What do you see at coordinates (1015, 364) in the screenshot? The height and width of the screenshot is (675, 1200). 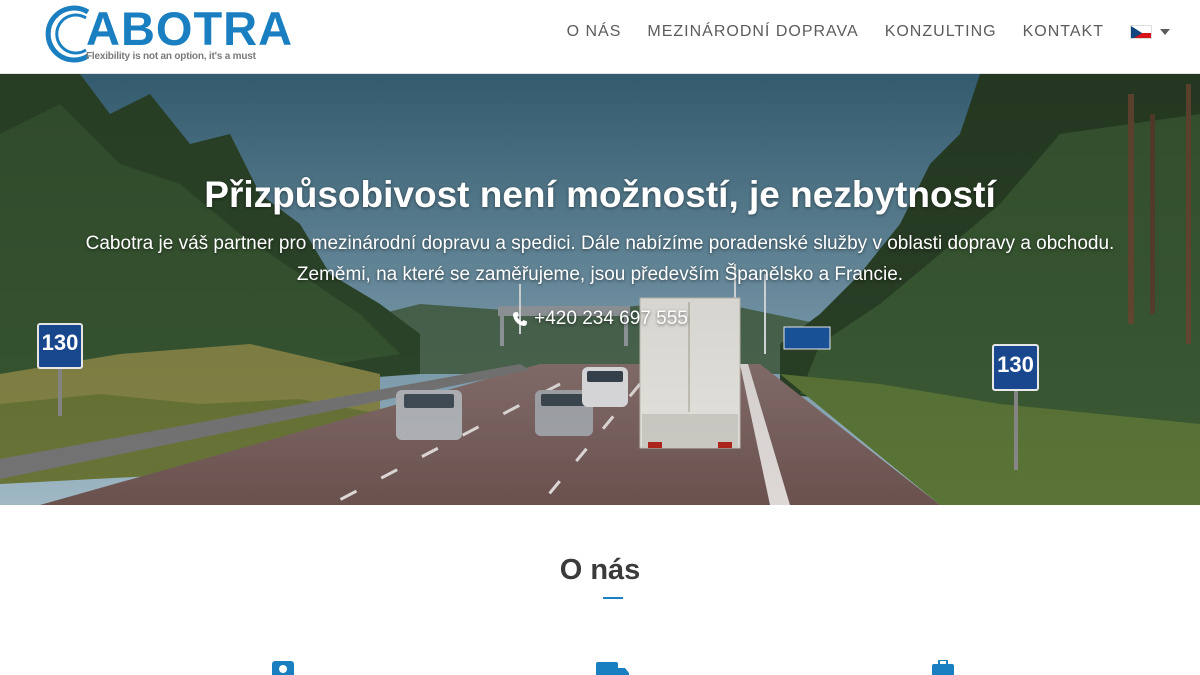 I see `speed-sign-right: 130` at bounding box center [1015, 364].